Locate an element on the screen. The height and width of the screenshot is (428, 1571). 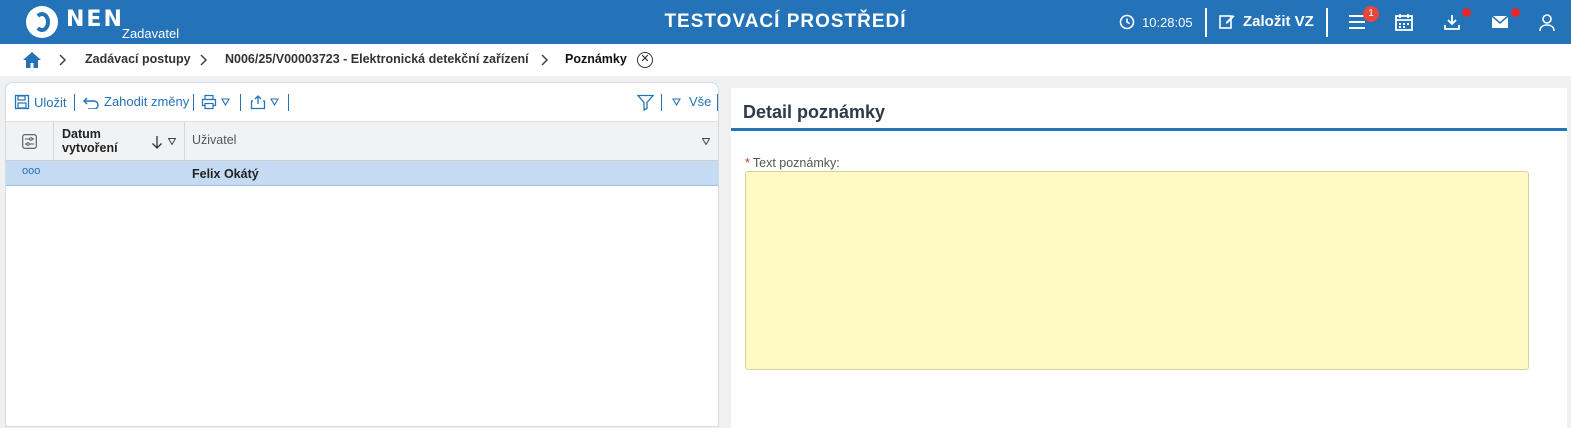
filter-preset-dropdown: Vše is located at coordinates (691, 101).